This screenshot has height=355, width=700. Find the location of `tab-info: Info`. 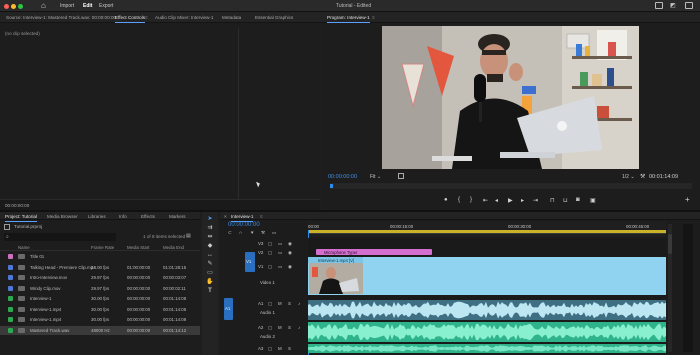

tab-info: Info is located at coordinates (123, 216).